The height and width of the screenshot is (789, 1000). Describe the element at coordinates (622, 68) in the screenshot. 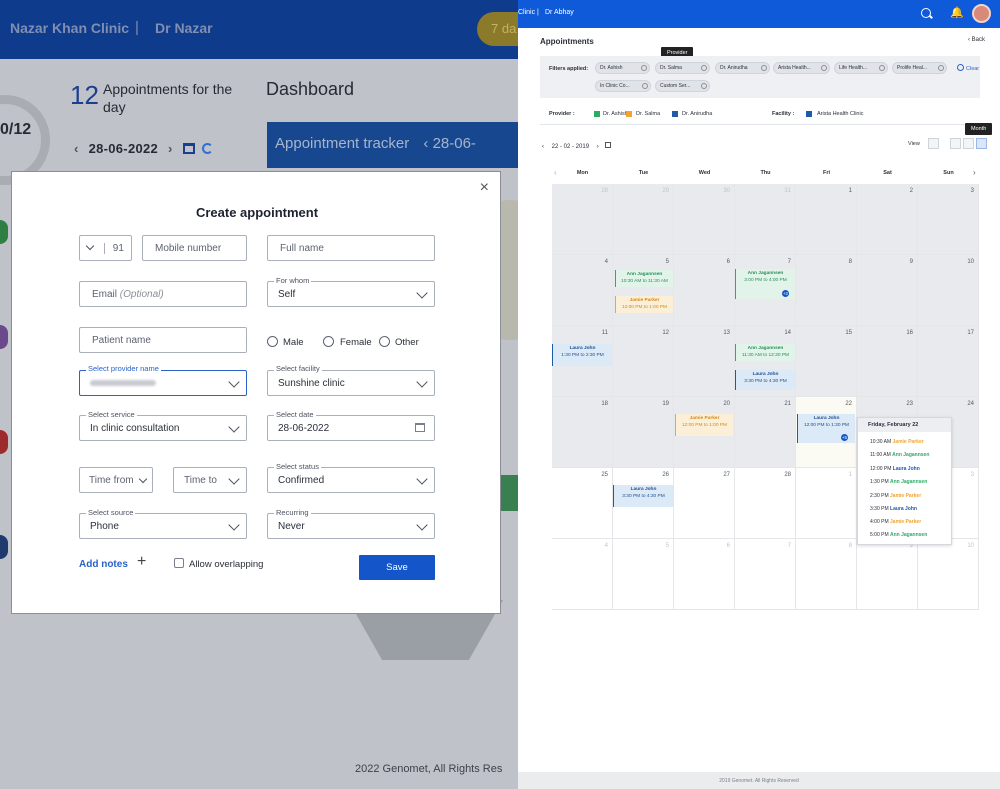

I see `filter-chip: Dr. Ashish` at that location.